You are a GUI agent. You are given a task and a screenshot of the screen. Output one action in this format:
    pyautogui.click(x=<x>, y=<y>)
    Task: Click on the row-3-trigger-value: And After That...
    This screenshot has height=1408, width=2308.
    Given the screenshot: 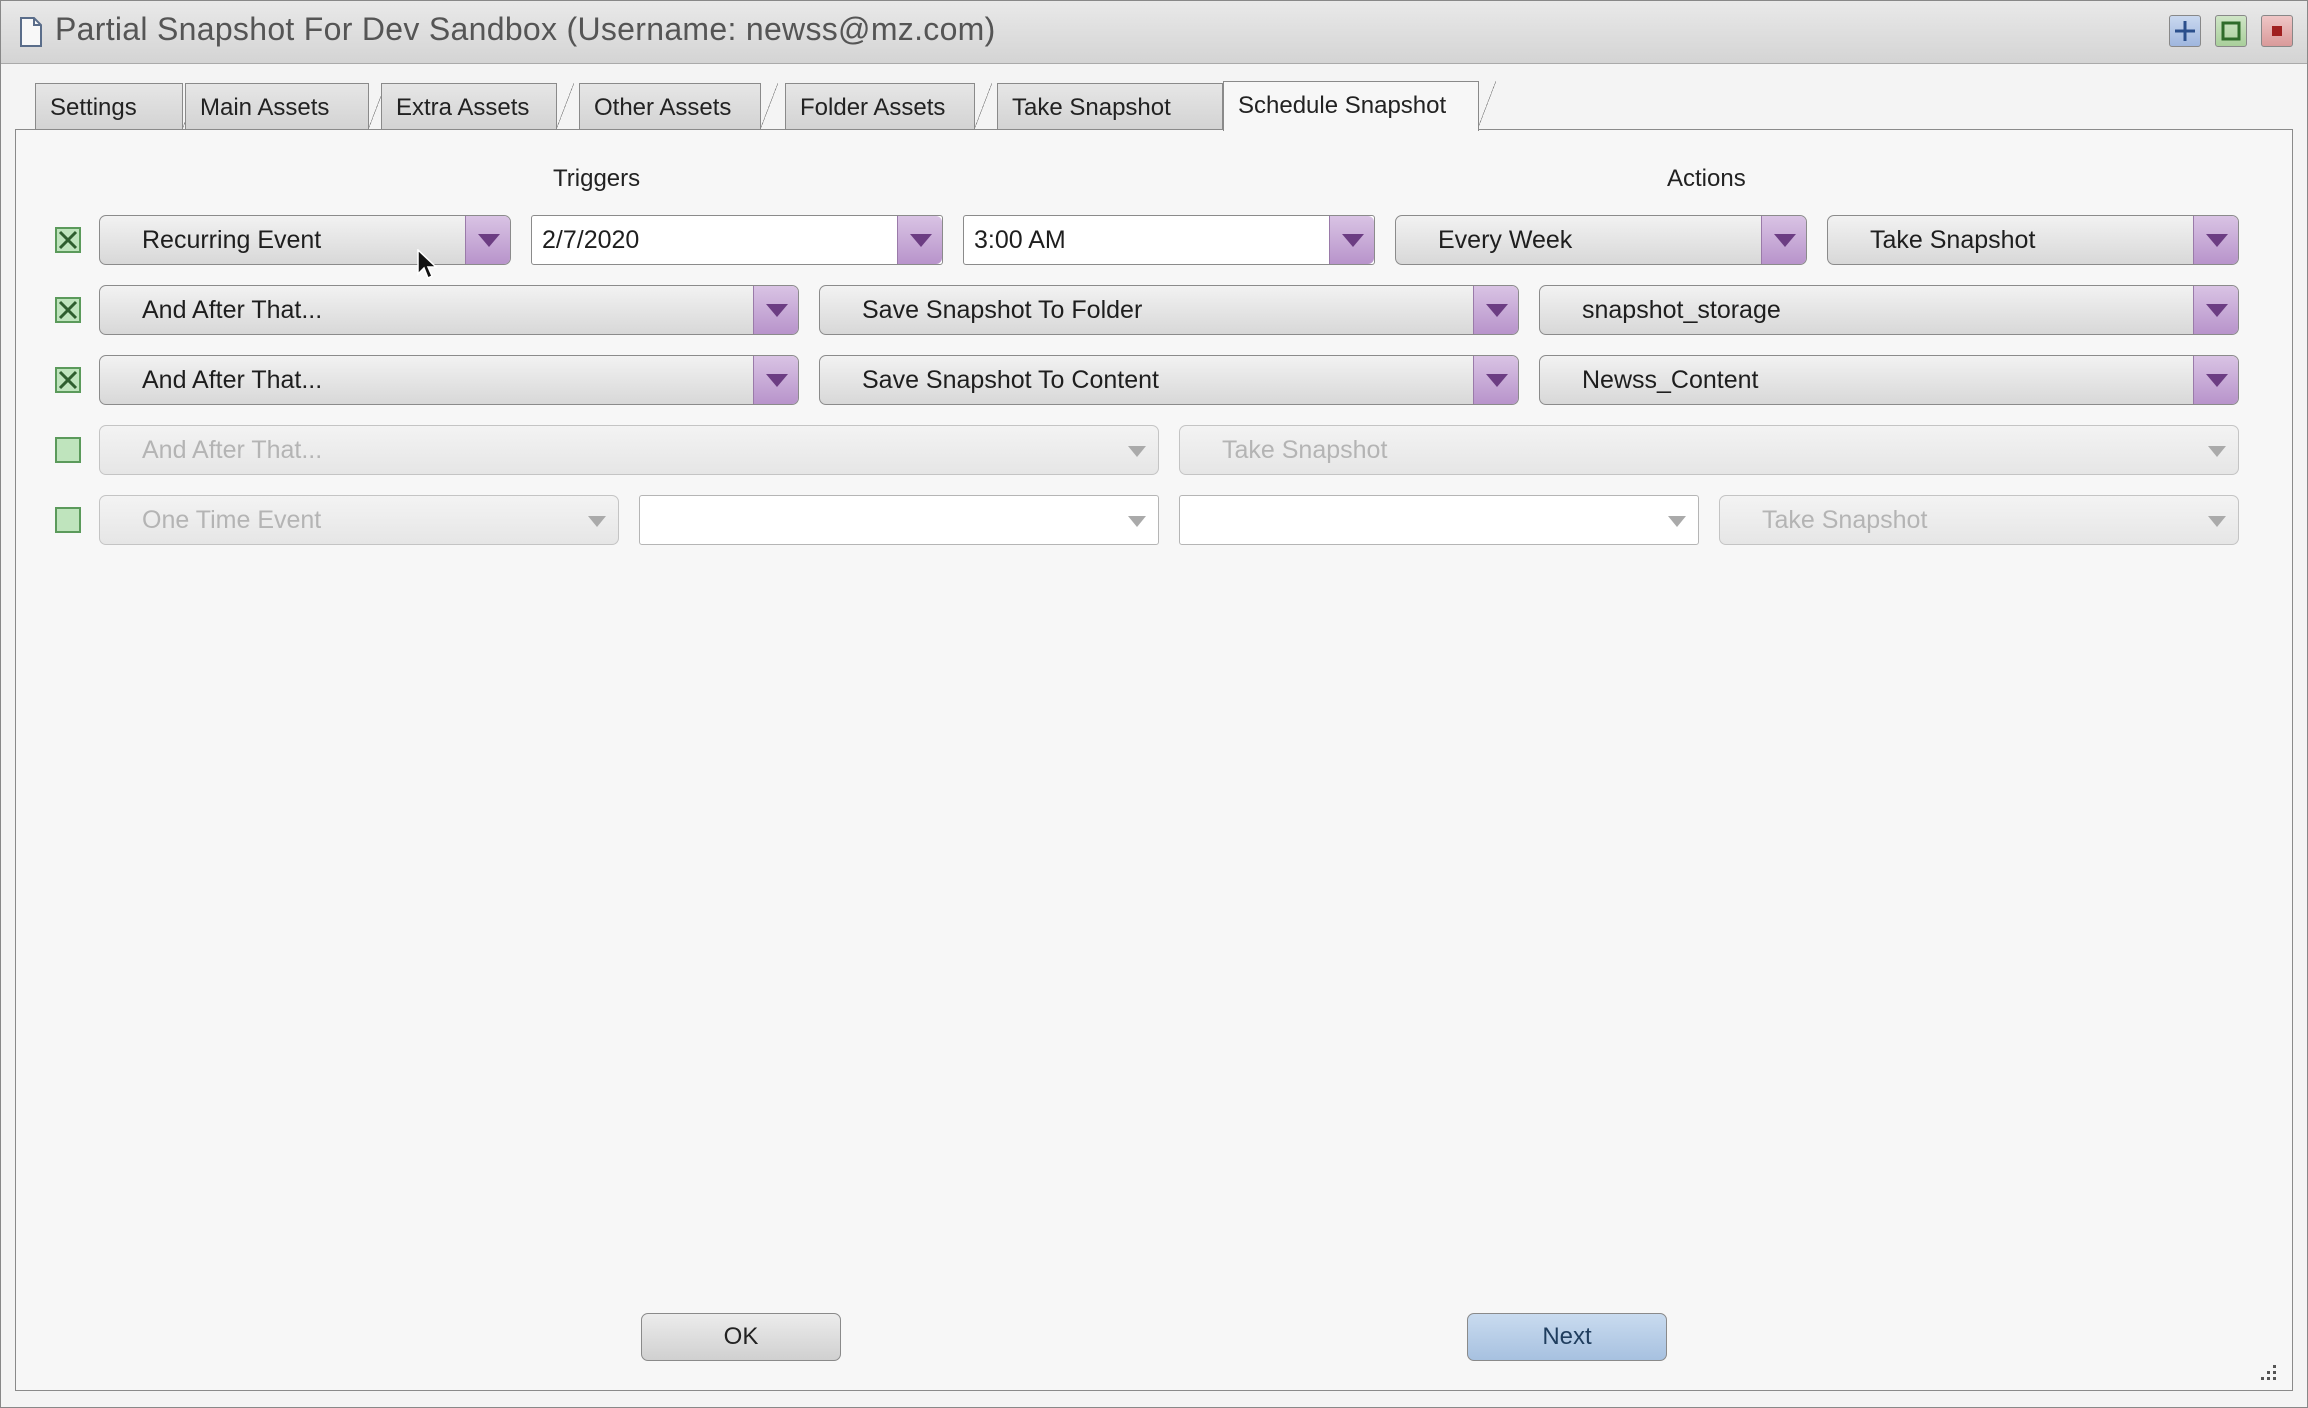 What is the action you would take?
    pyautogui.click(x=232, y=380)
    